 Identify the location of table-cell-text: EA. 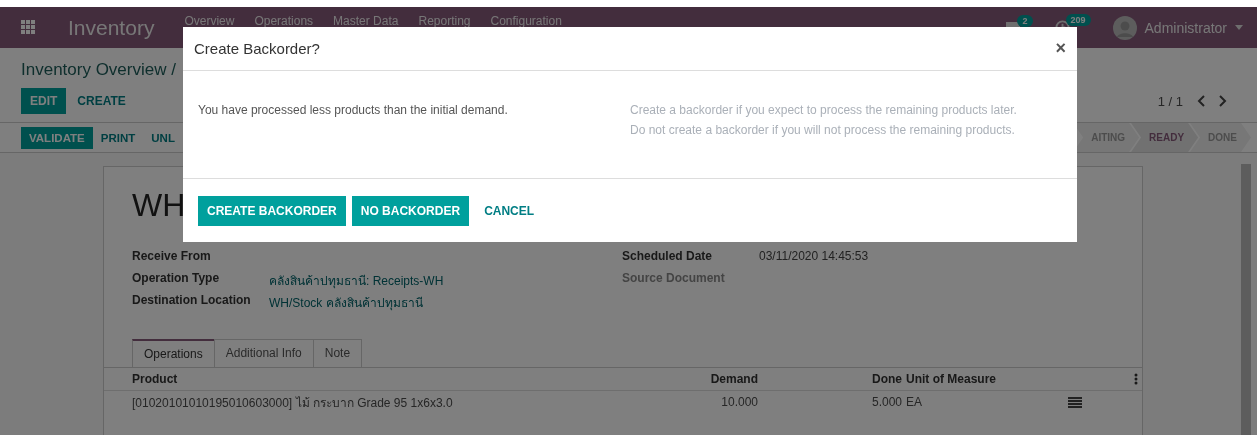
(914, 402).